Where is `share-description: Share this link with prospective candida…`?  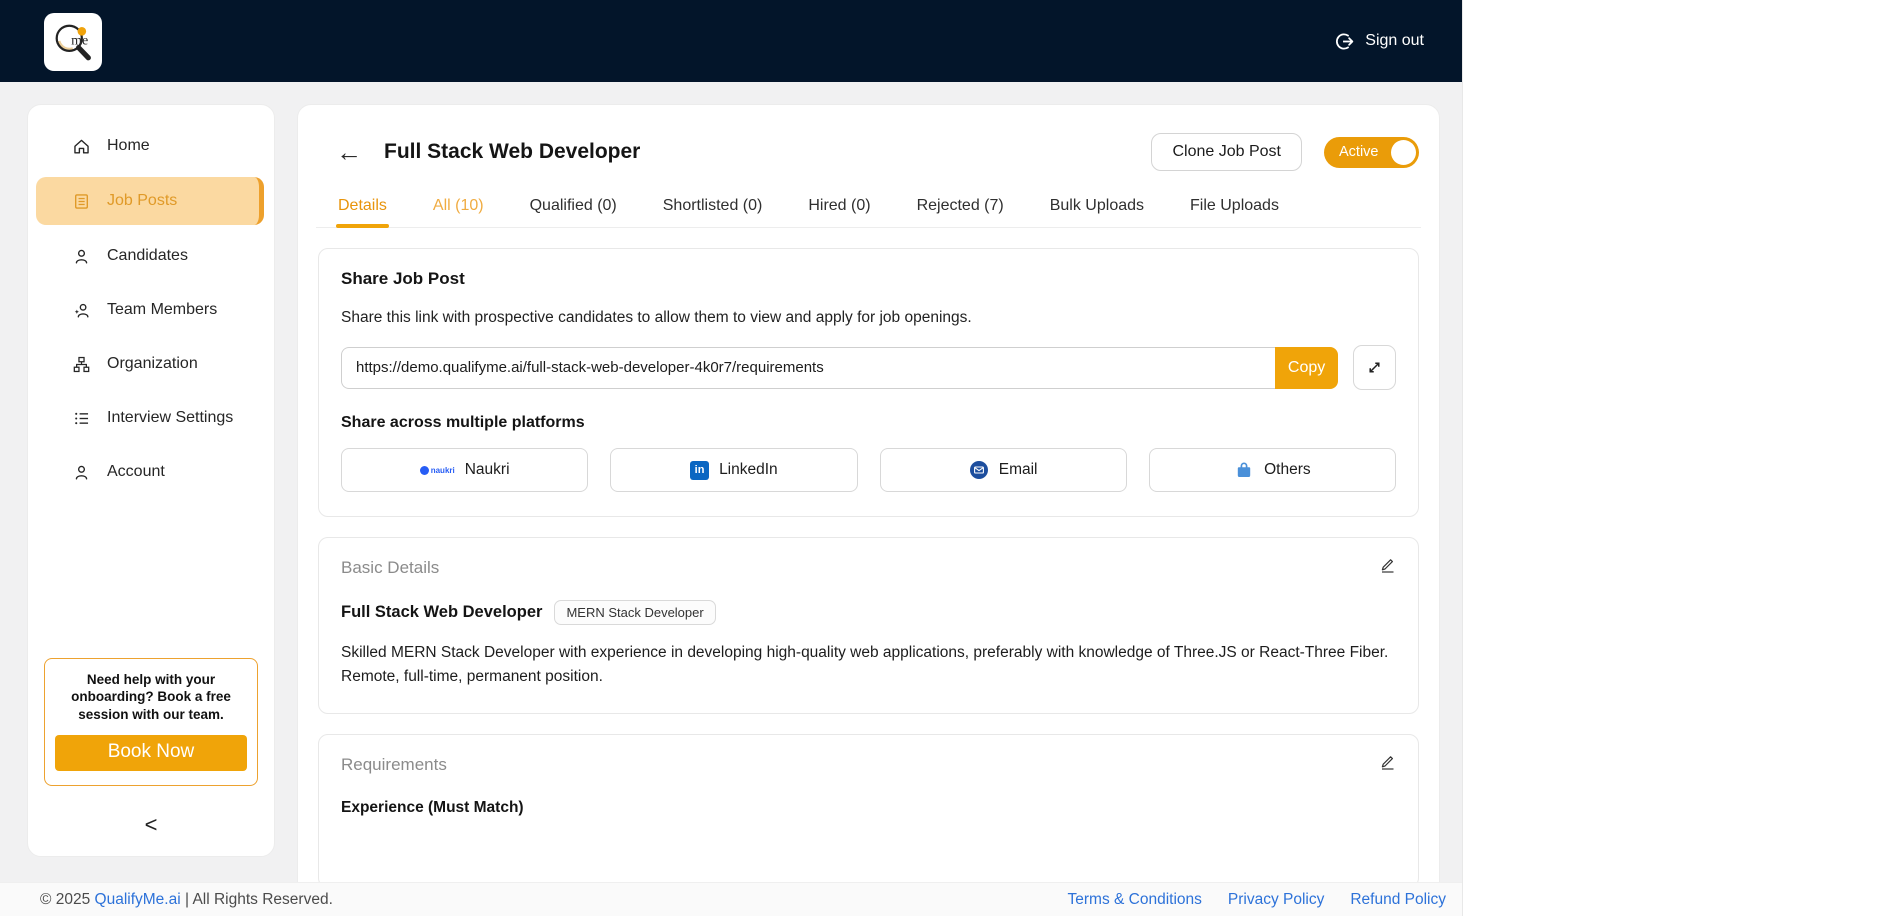 share-description: Share this link with prospective candida… is located at coordinates (656, 317).